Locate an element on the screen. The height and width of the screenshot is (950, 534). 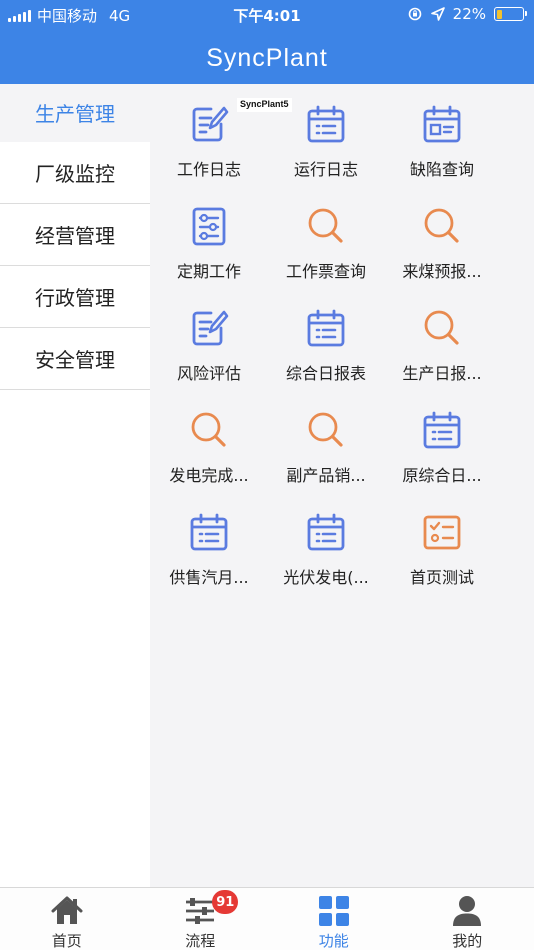
function-item-label: 工作票查询 is located at coordinates (325, 271).